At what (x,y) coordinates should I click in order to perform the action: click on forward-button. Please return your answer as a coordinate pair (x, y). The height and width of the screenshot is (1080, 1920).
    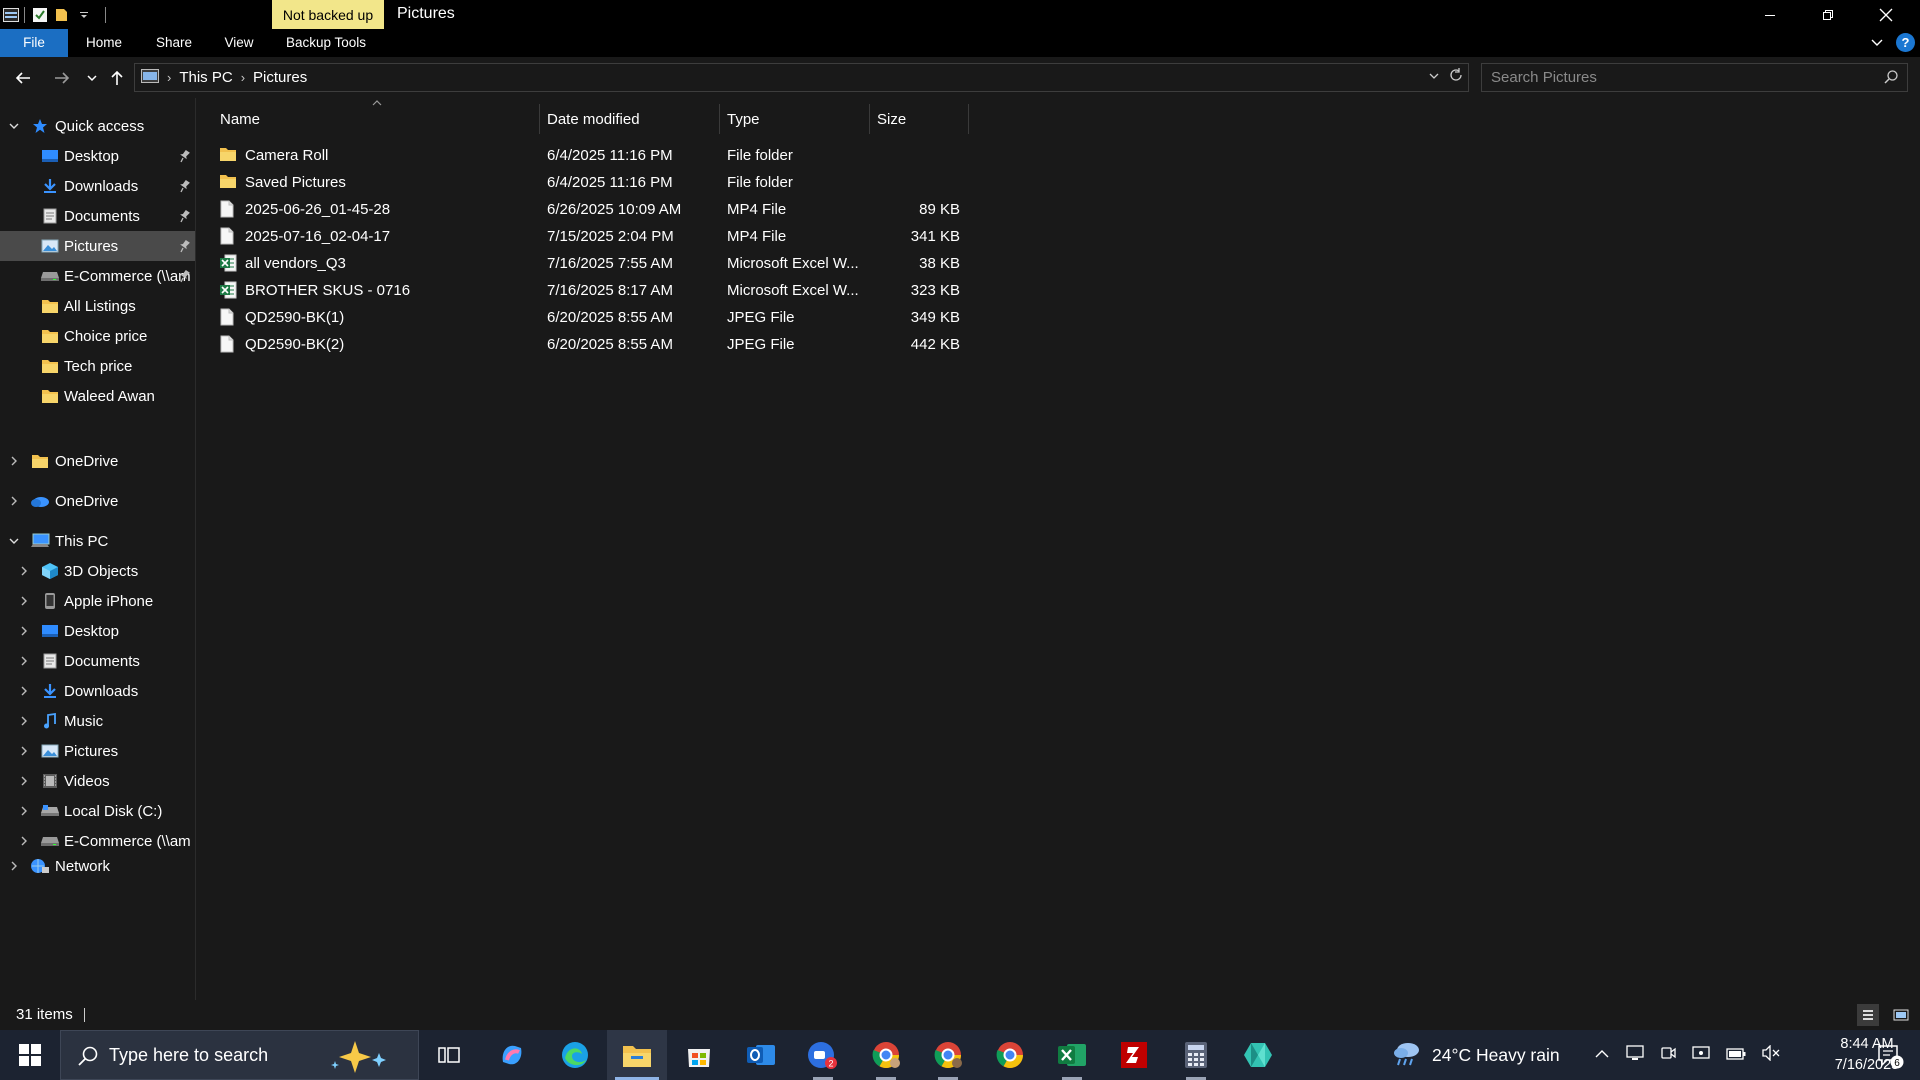
    Looking at the image, I should click on (62, 78).